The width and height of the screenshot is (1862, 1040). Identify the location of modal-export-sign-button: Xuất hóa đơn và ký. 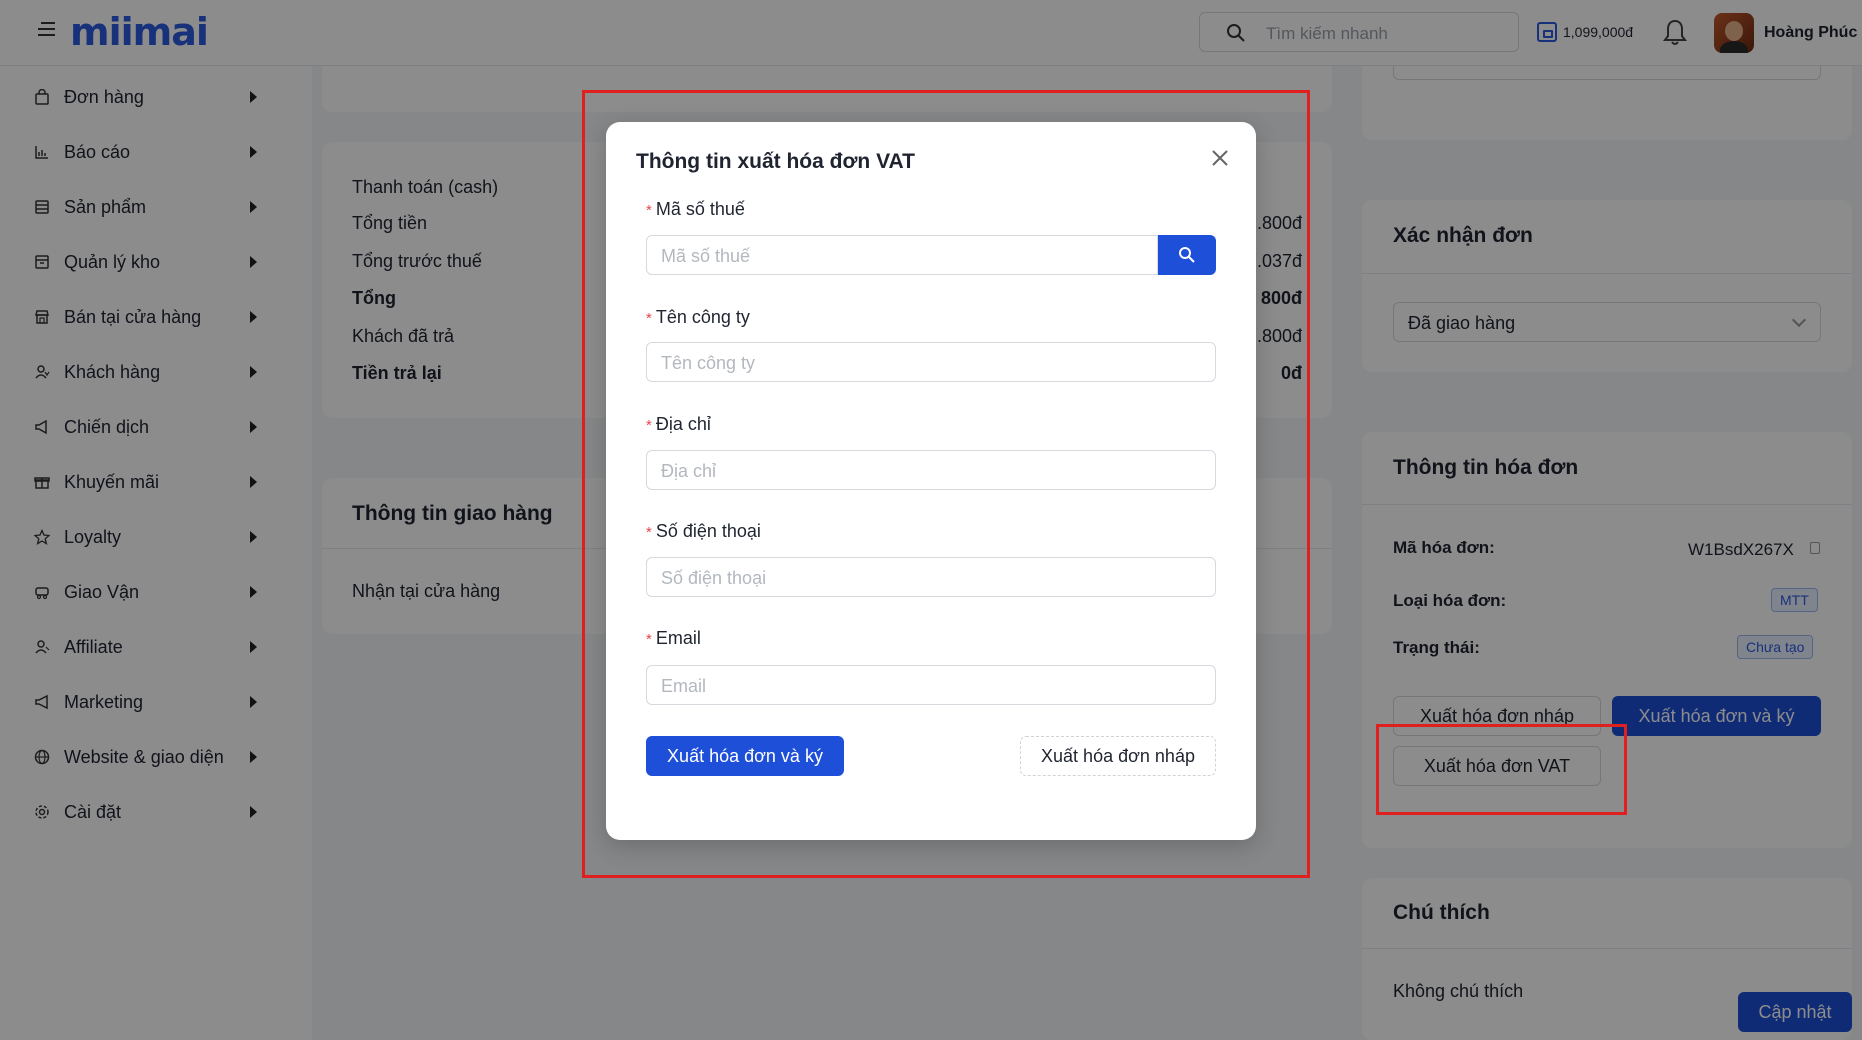
(745, 756).